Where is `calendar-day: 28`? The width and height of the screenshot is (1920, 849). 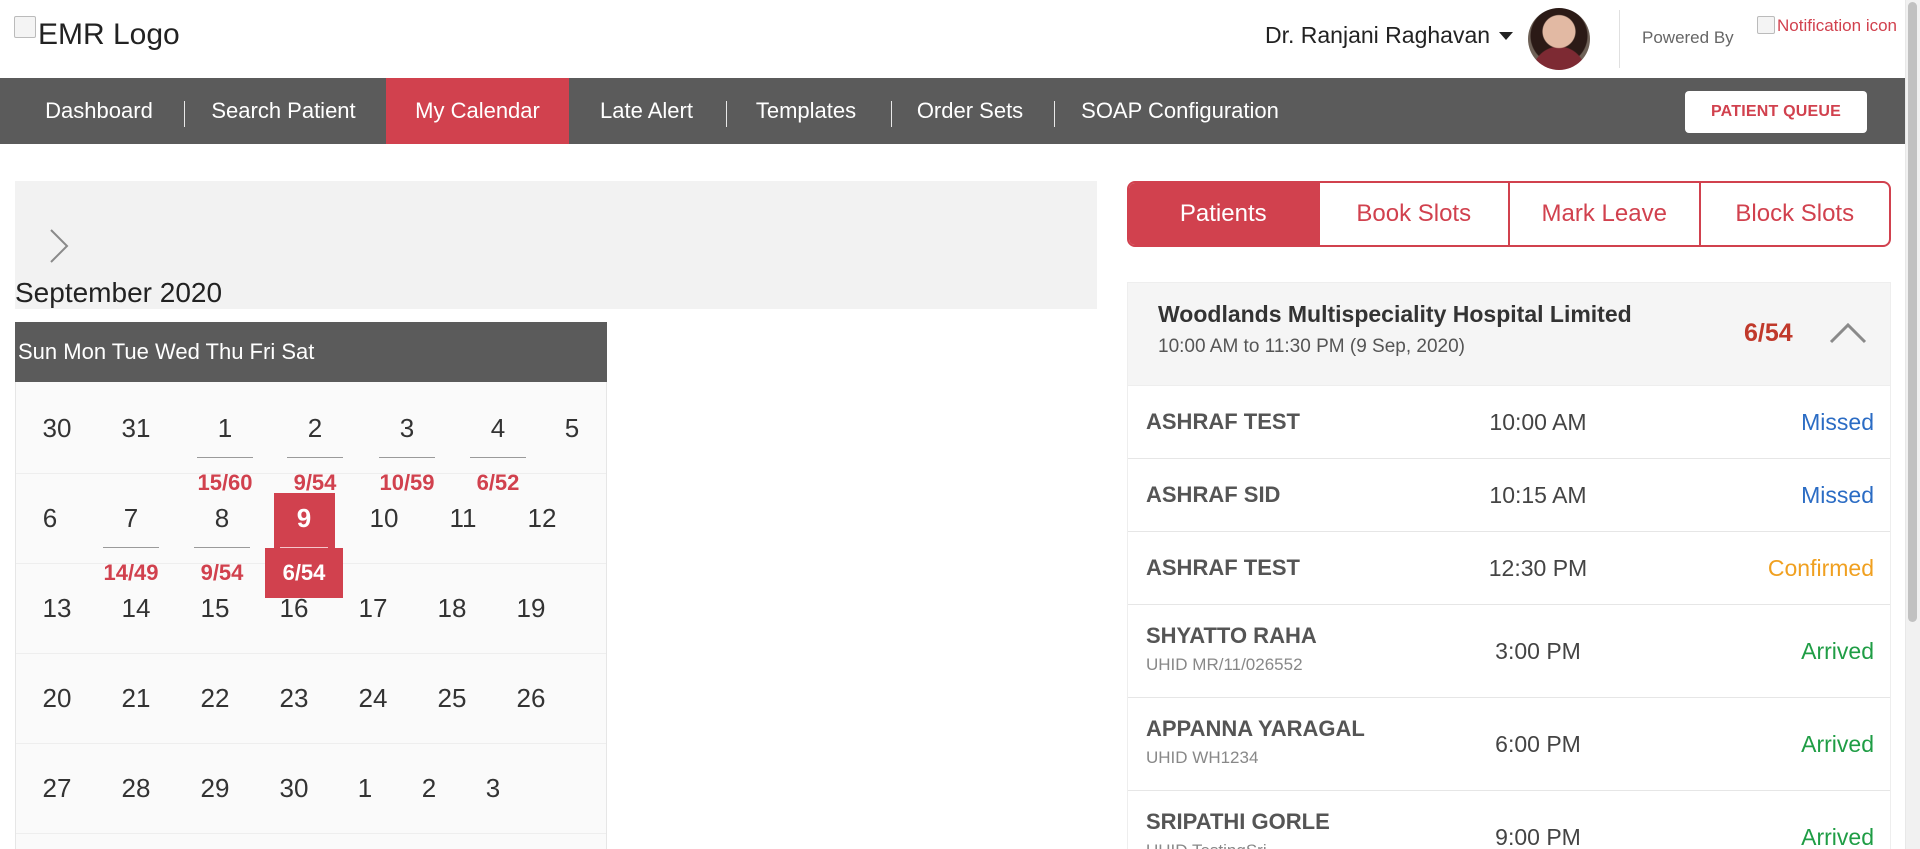
calendar-day: 28 is located at coordinates (136, 788).